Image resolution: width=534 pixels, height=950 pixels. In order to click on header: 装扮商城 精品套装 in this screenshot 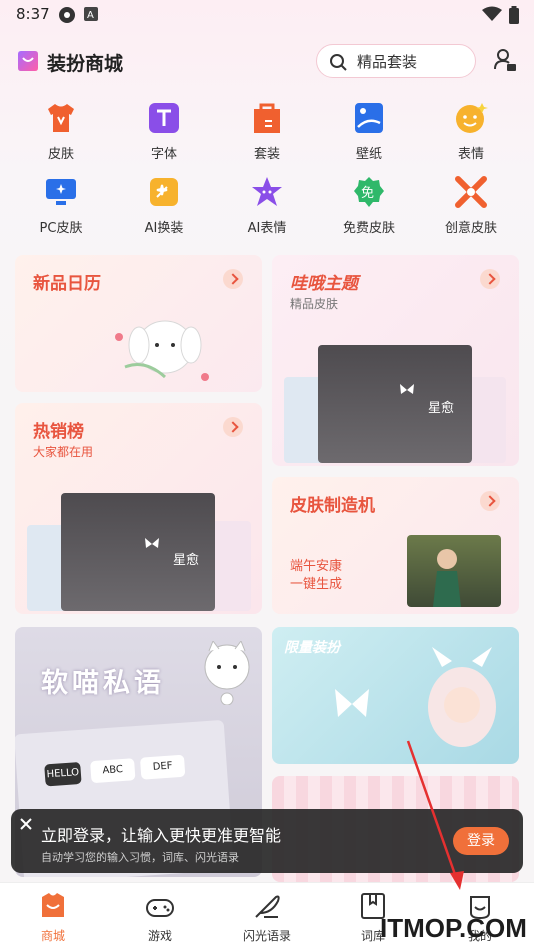, I will do `click(267, 62)`.